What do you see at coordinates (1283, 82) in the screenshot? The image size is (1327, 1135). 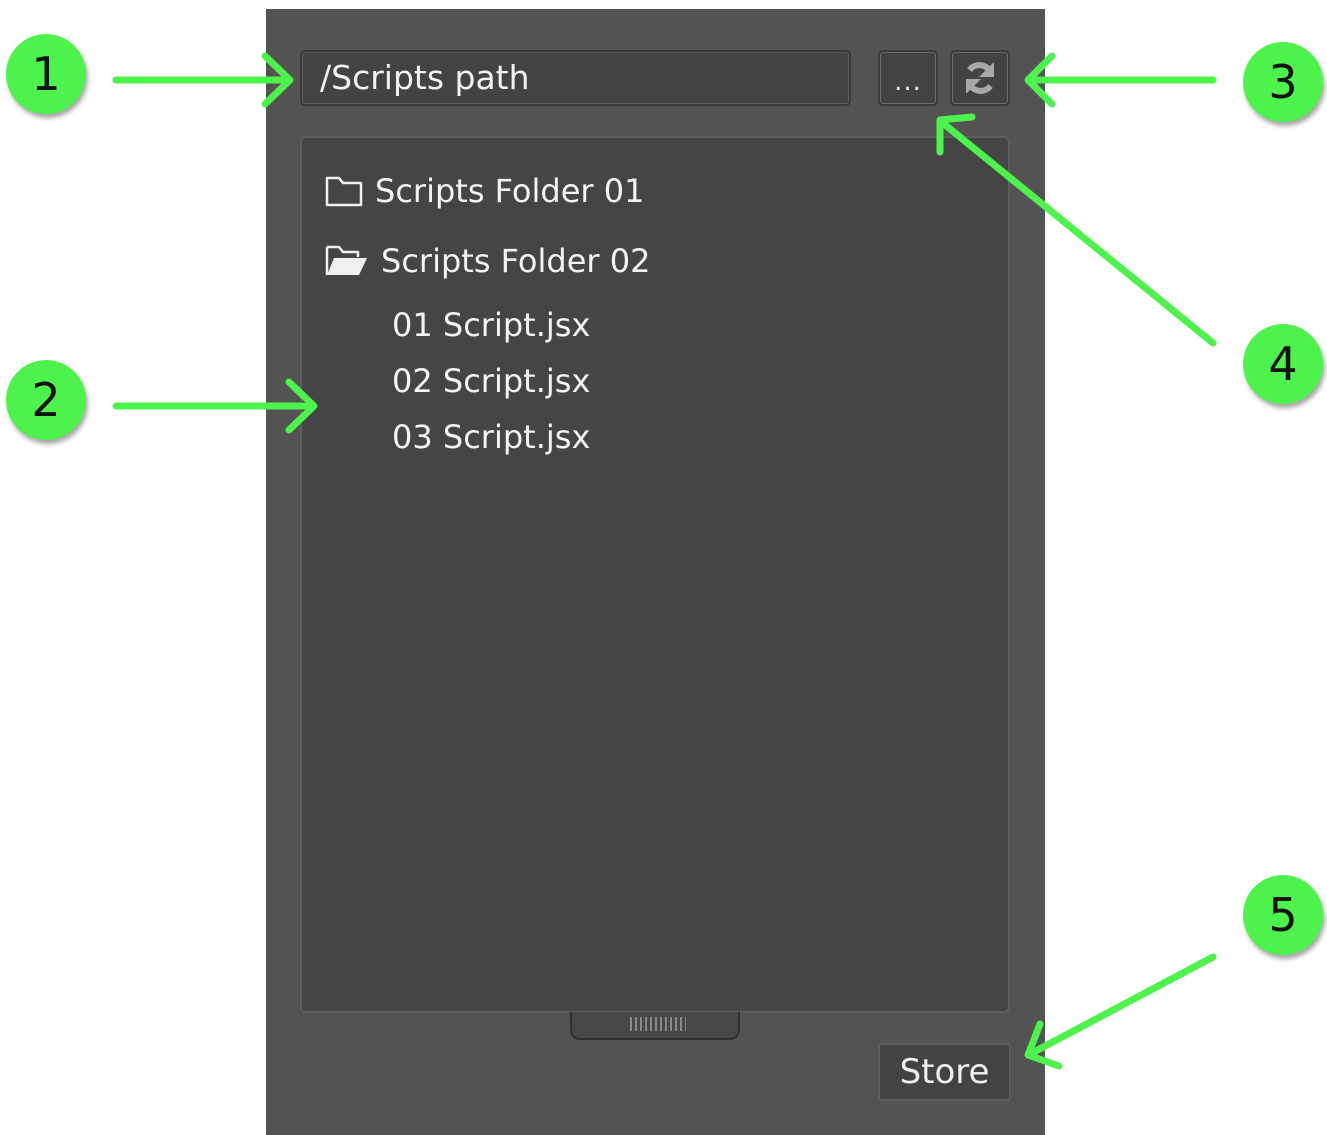 I see `callout-badge-3: 3` at bounding box center [1283, 82].